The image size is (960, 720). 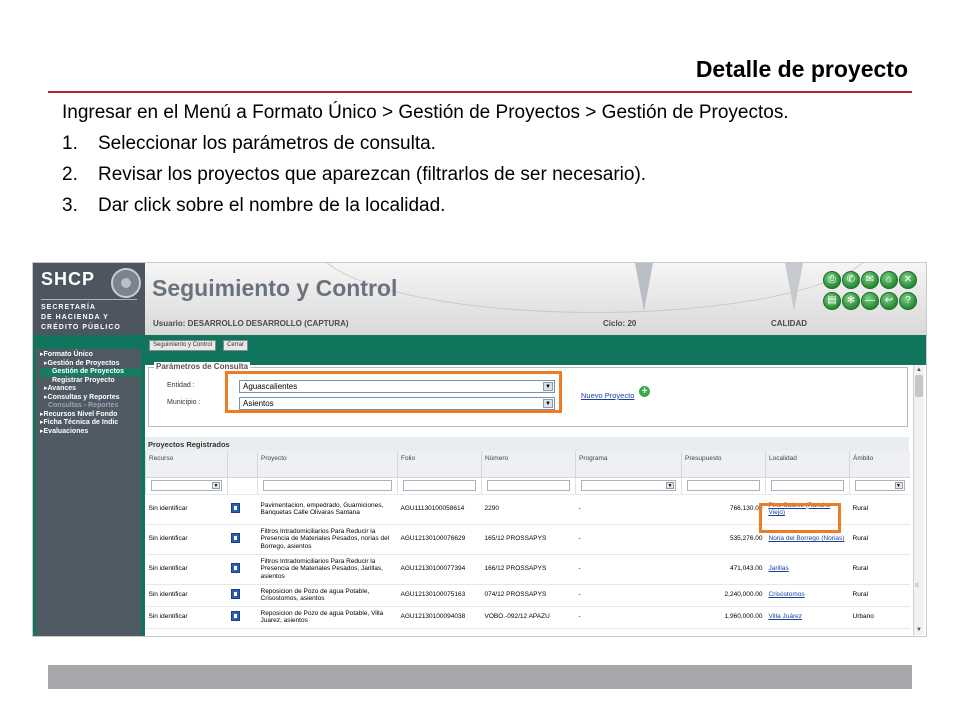 I want to click on column-header, so click(x=242, y=464).